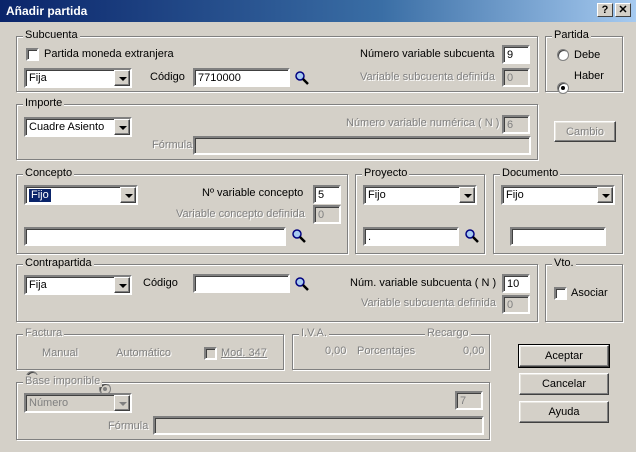 The image size is (636, 452). What do you see at coordinates (420, 195) in the screenshot?
I see `proyecto-tipo-select: Fijo` at bounding box center [420, 195].